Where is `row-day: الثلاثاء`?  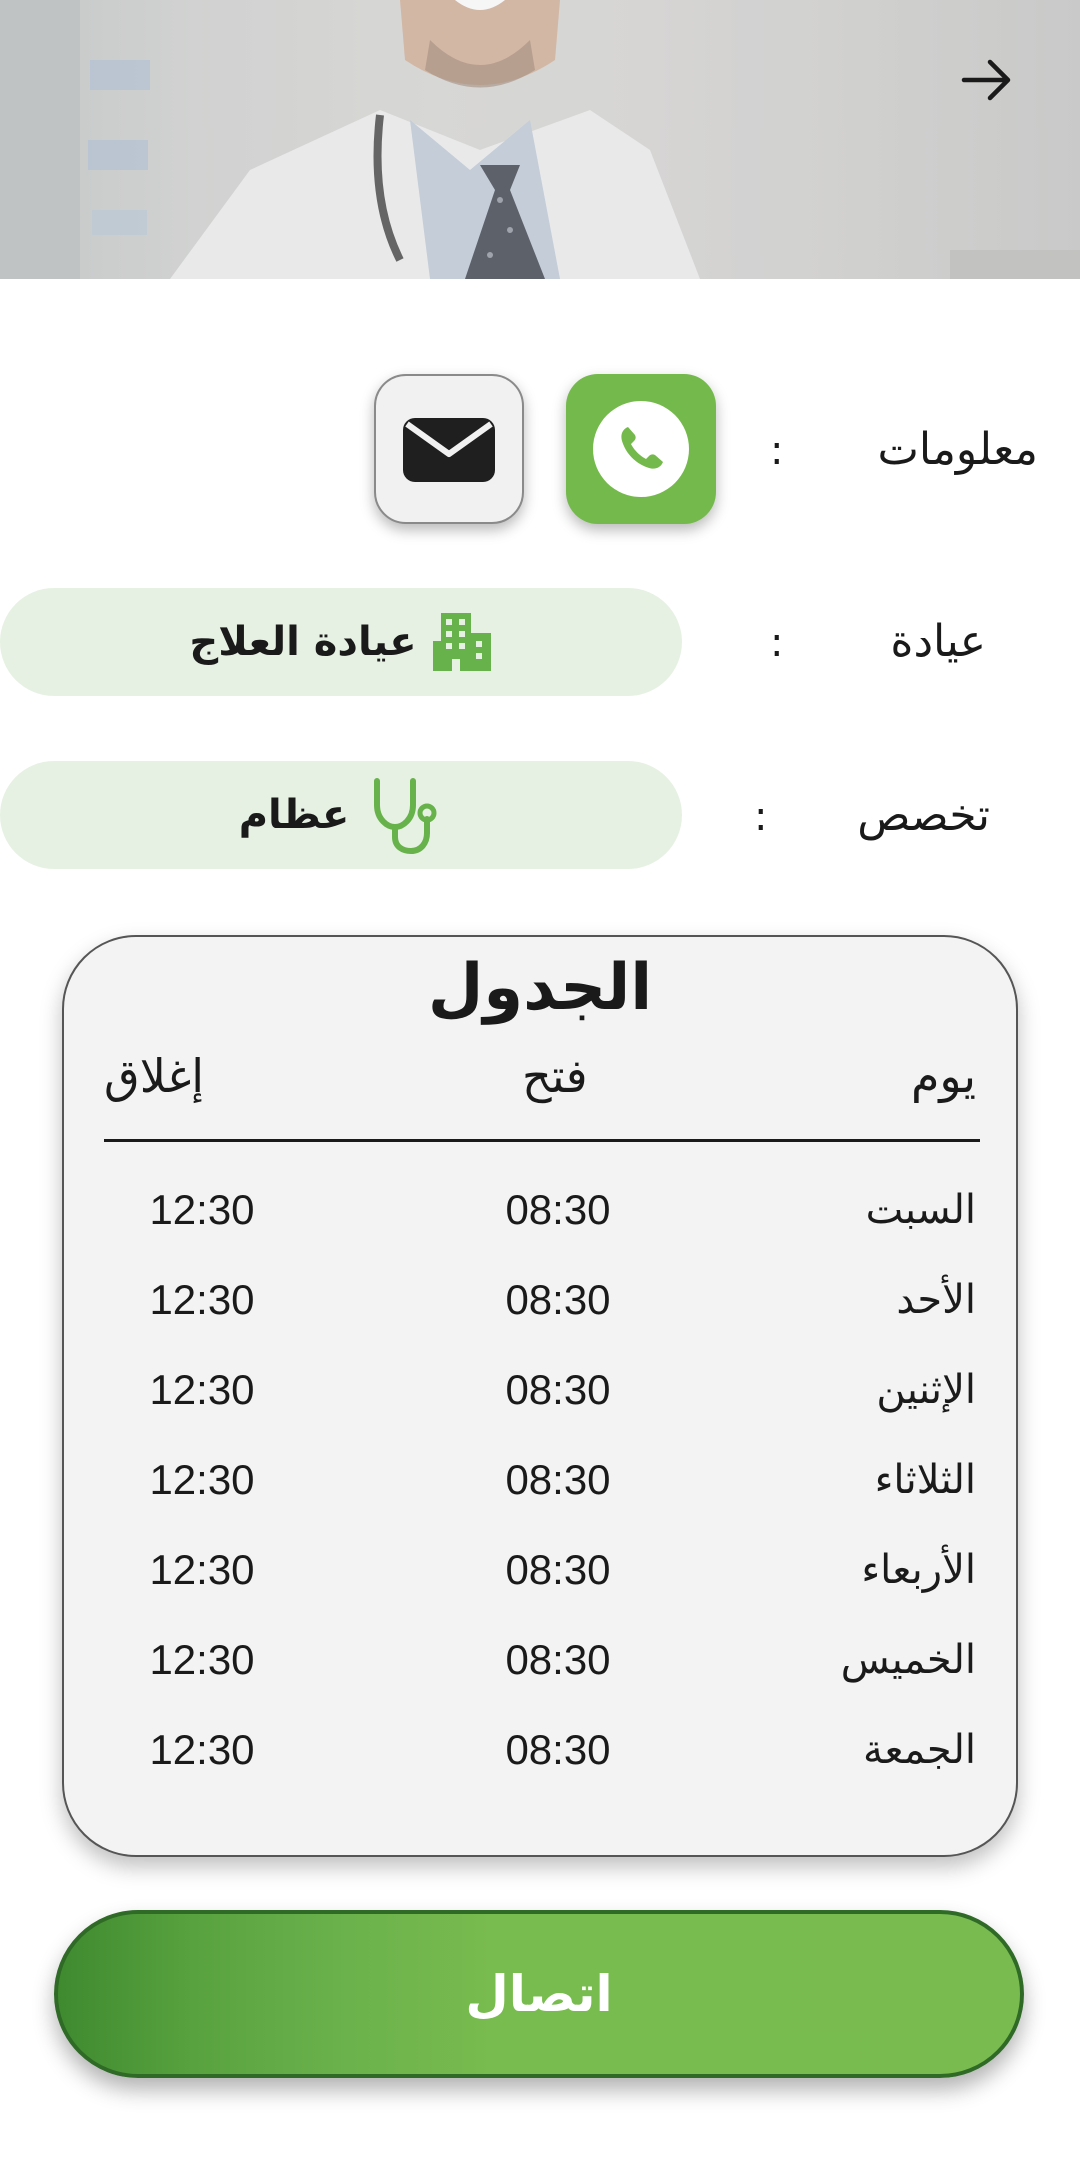 row-day: الثلاثاء is located at coordinates (925, 1480).